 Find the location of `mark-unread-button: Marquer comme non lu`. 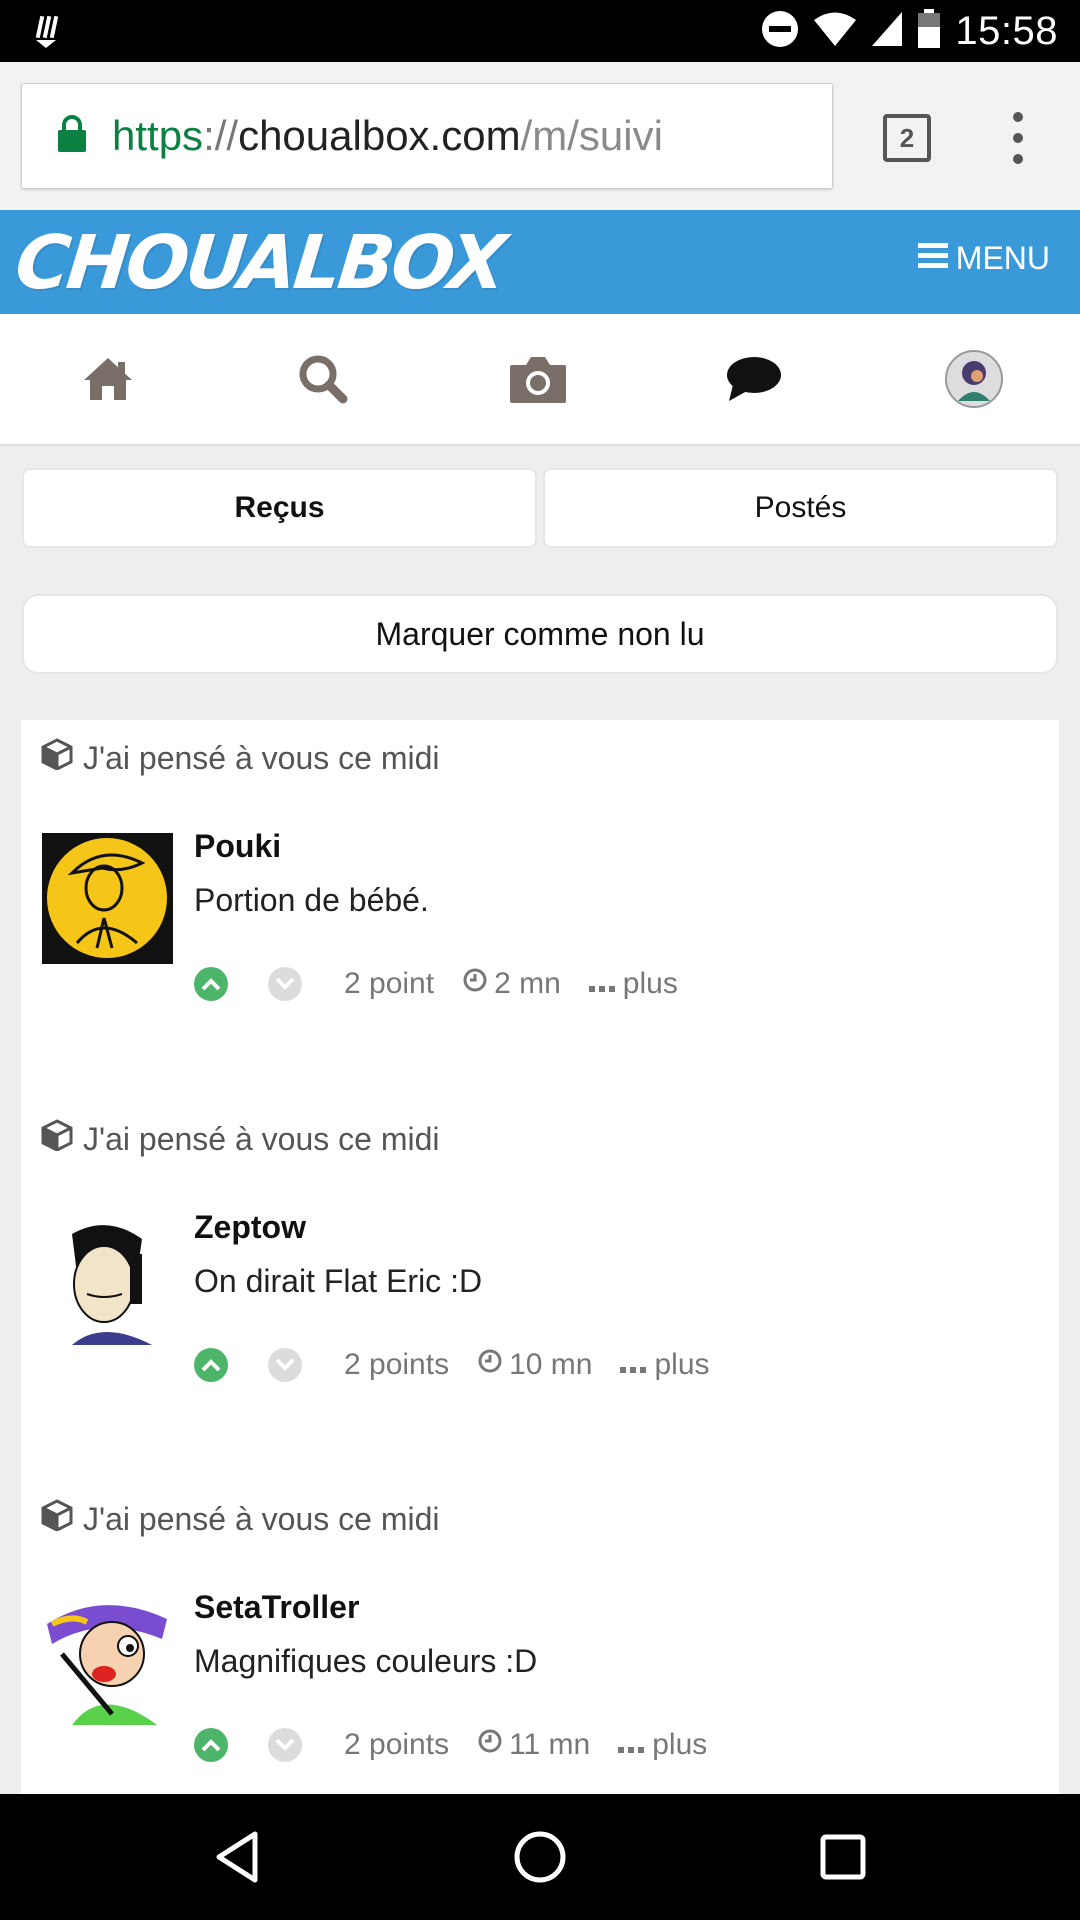

mark-unread-button: Marquer comme non lu is located at coordinates (540, 634).